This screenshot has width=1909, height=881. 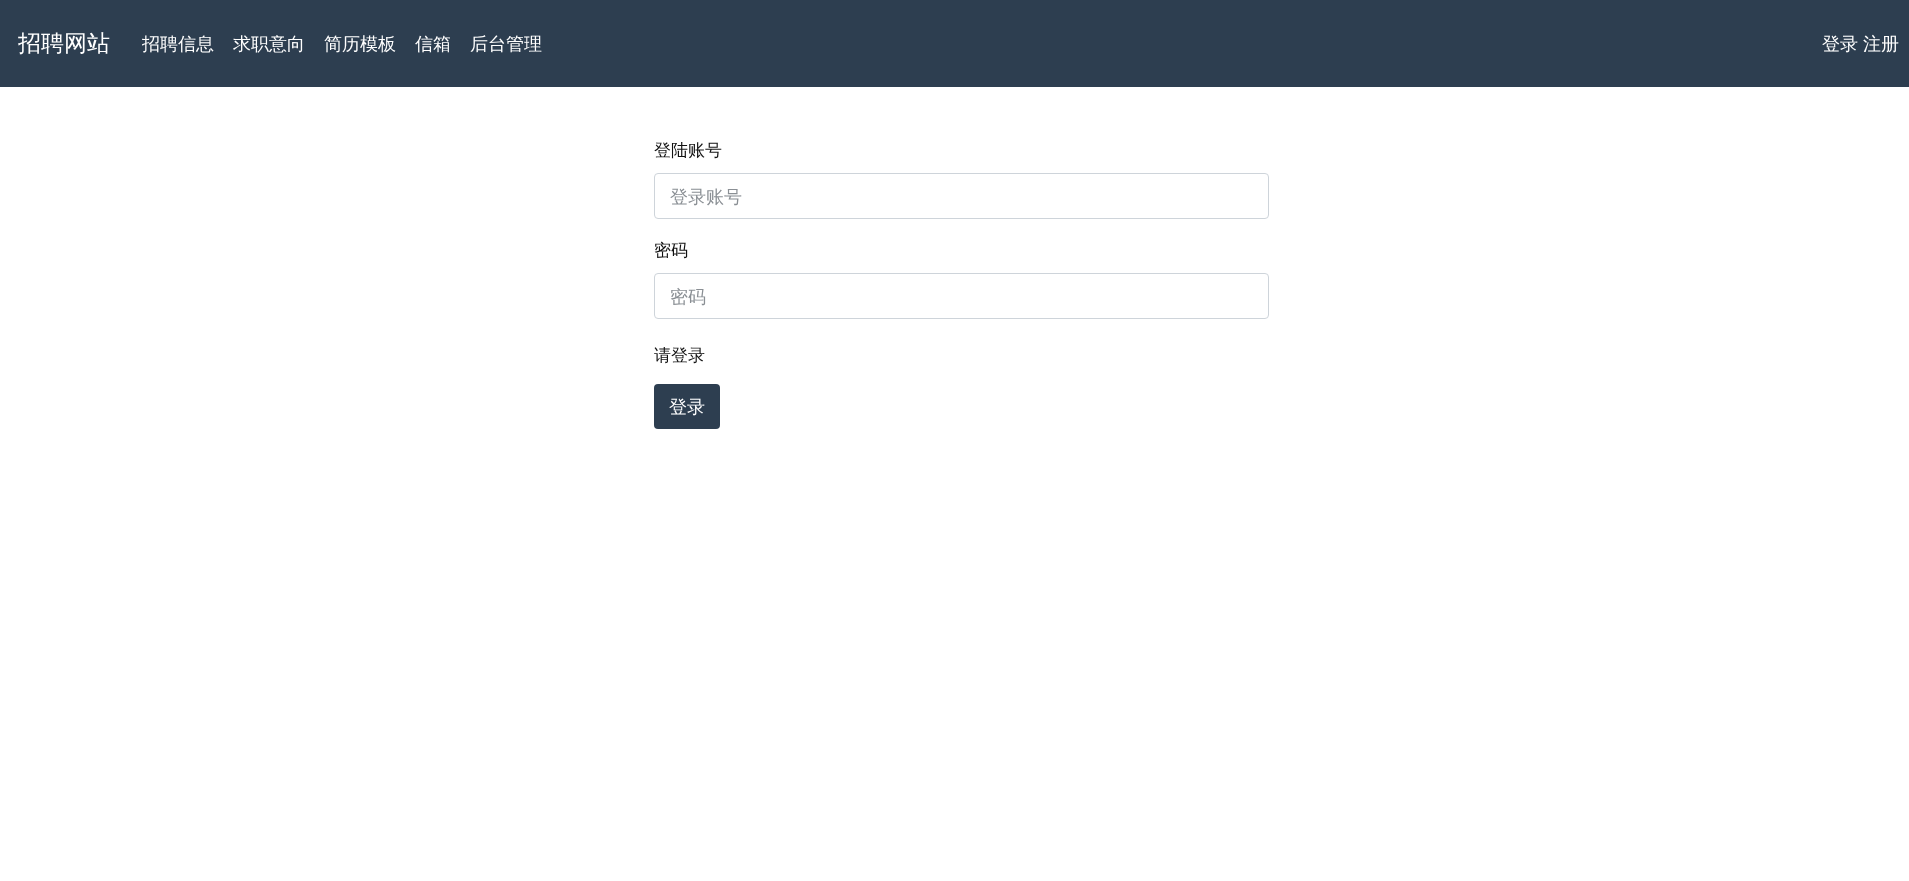 What do you see at coordinates (506, 43) in the screenshot?
I see `nav-link: 后台管理` at bounding box center [506, 43].